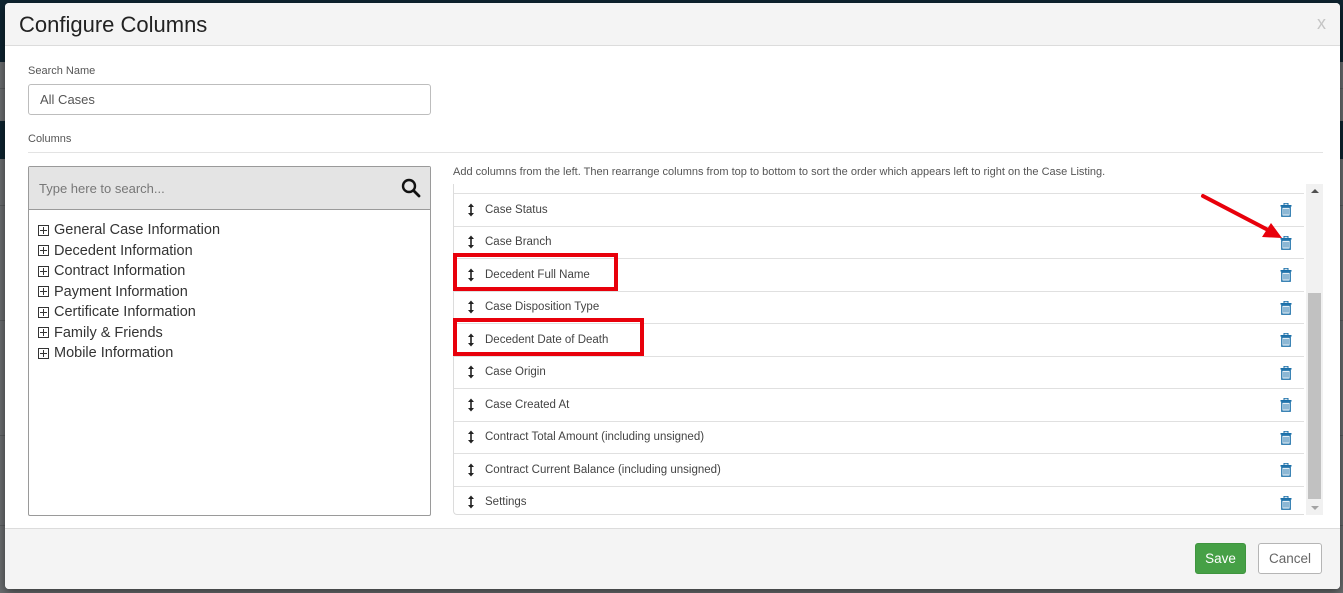  I want to click on selected-column-row: Case Disposition Type, so click(879, 307).